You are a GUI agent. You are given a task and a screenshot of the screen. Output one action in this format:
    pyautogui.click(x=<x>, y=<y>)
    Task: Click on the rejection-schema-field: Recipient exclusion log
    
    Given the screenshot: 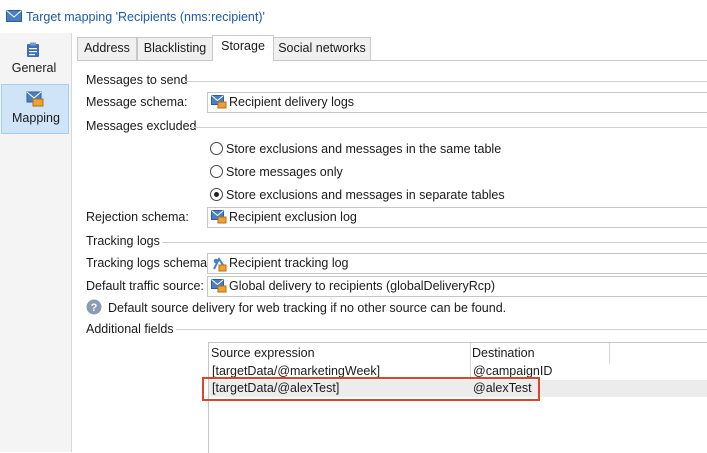 What is the action you would take?
    pyautogui.click(x=457, y=217)
    